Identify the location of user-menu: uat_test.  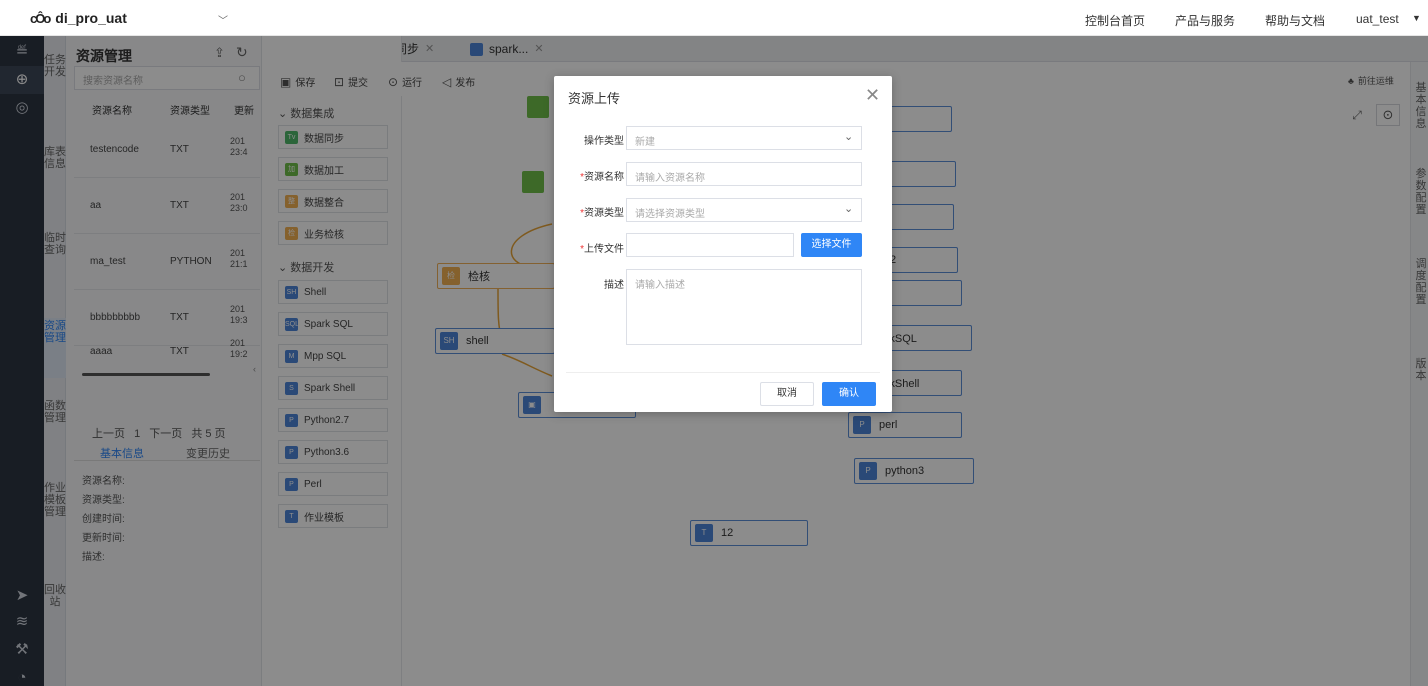
(1377, 19).